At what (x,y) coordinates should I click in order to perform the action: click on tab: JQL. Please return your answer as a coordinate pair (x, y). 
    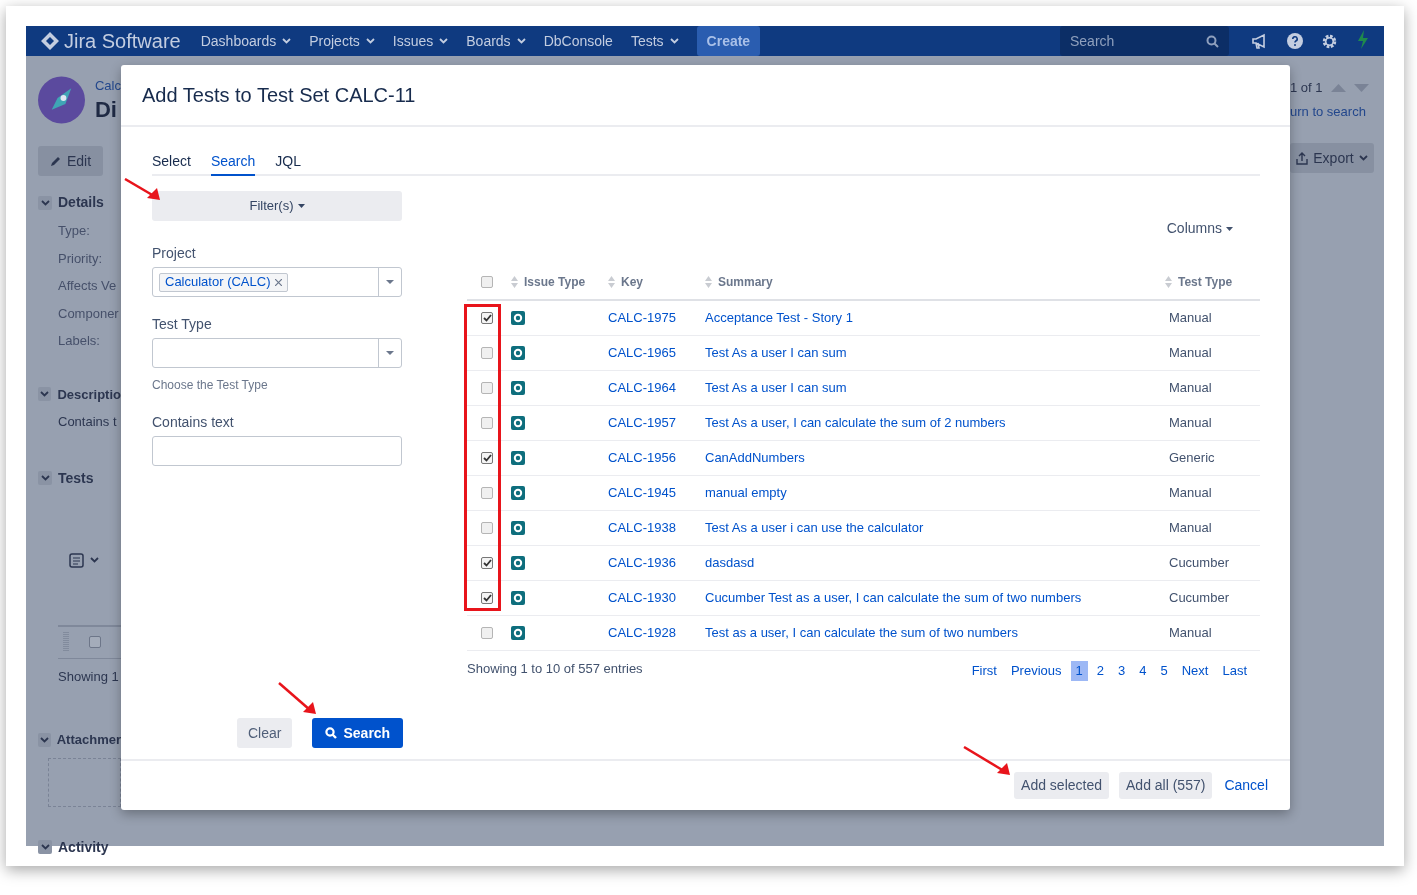
    Looking at the image, I should click on (288, 162).